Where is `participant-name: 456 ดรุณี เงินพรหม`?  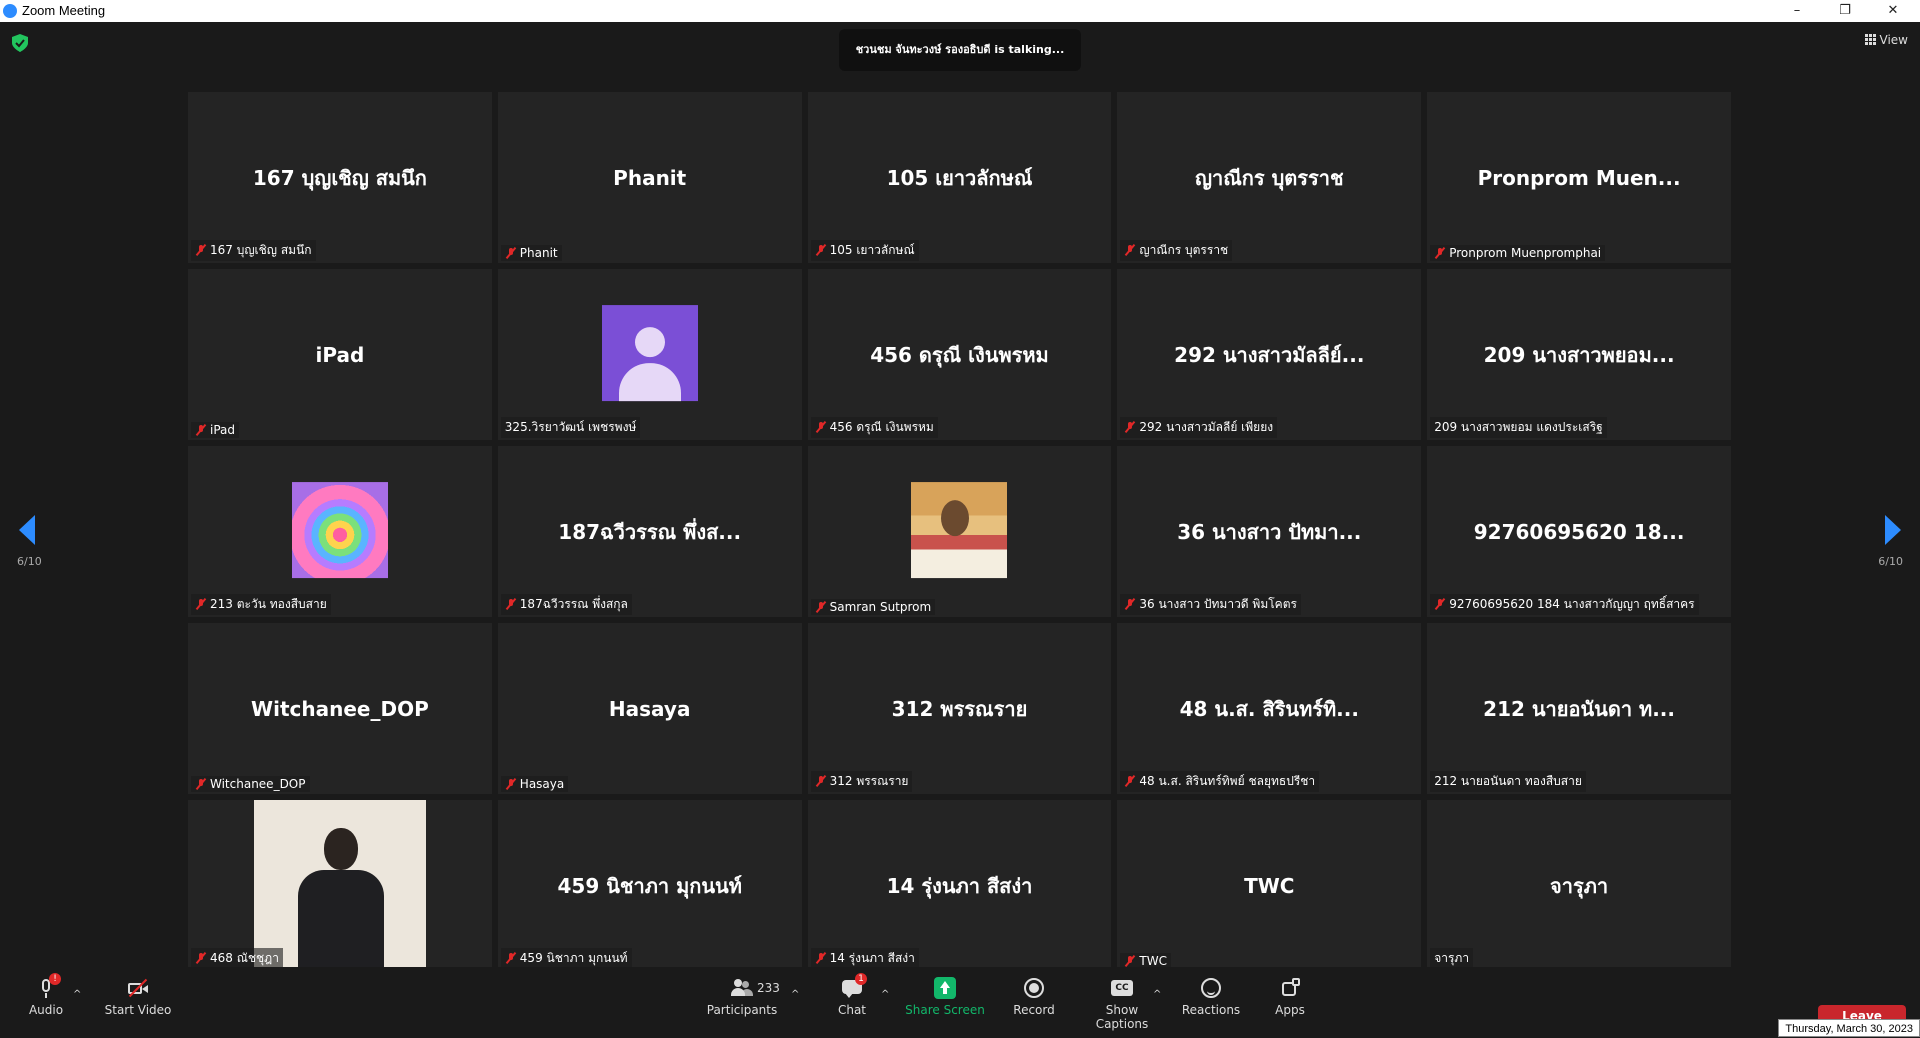 participant-name: 456 ดรุณี เงินพรหม is located at coordinates (881, 427).